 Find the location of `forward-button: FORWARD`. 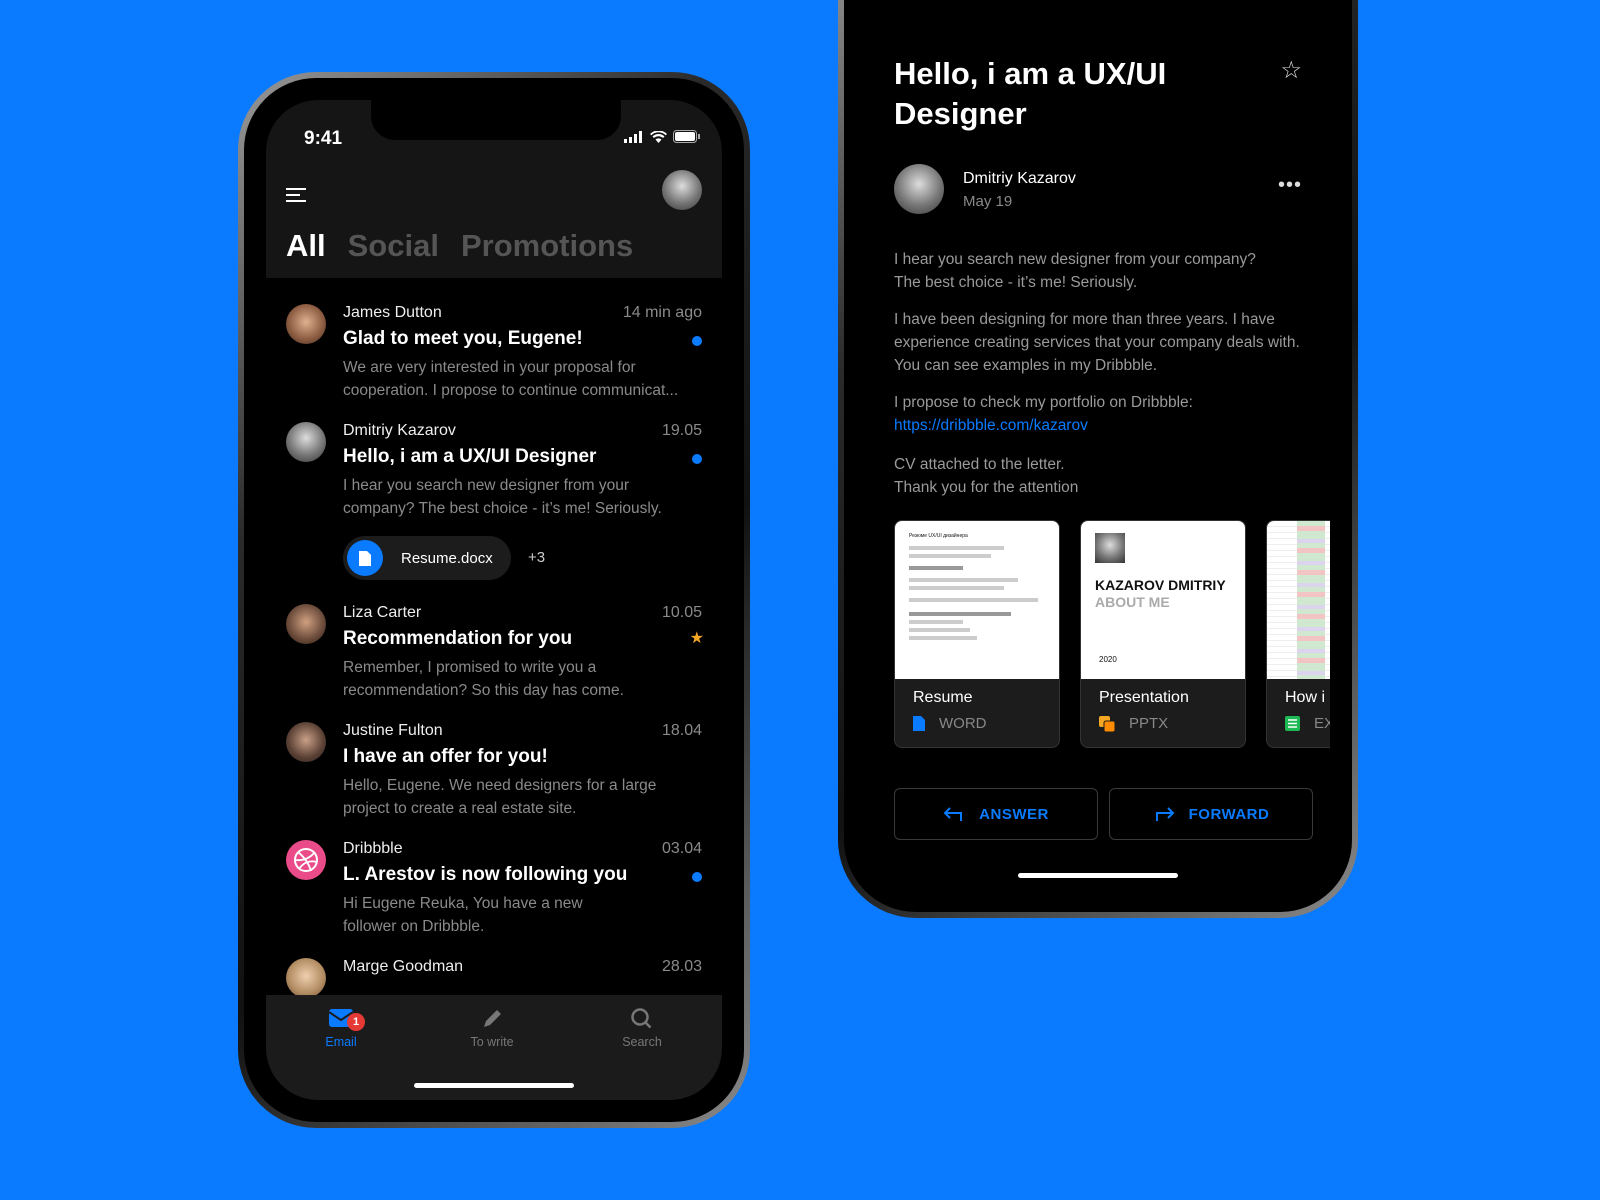

forward-button: FORWARD is located at coordinates (1211, 814).